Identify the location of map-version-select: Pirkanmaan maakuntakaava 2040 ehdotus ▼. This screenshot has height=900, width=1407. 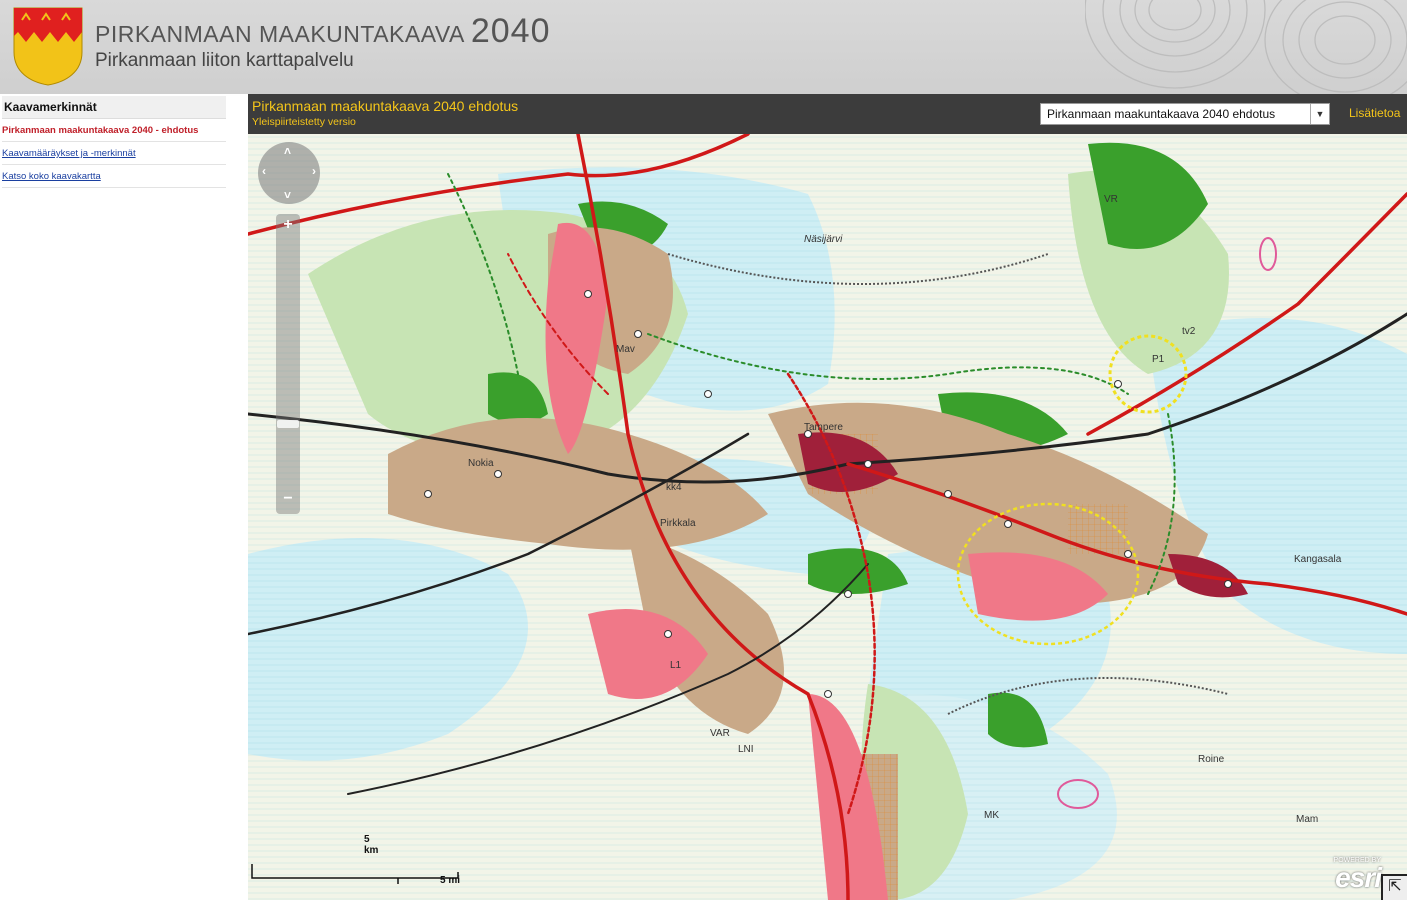
(1185, 114).